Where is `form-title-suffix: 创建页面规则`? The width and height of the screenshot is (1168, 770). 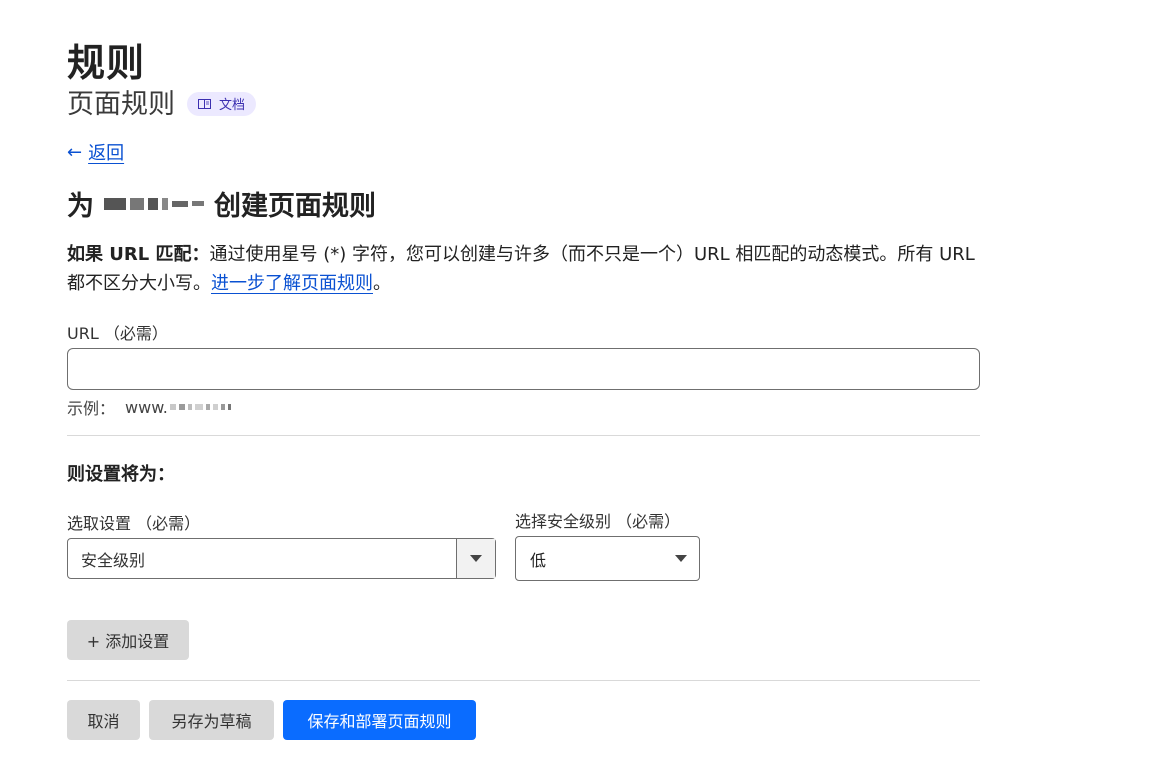
form-title-suffix: 创建页面规则 is located at coordinates (295, 206).